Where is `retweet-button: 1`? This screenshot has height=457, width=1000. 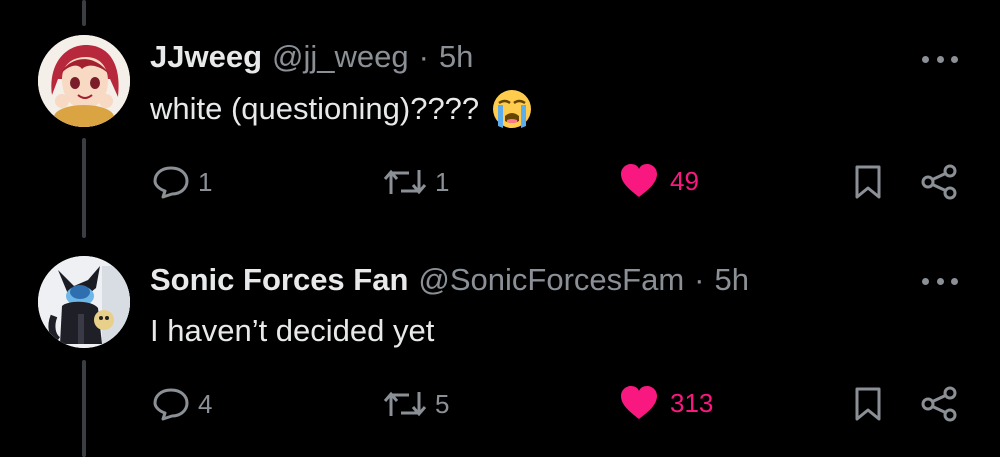
retweet-button: 1 is located at coordinates (416, 182).